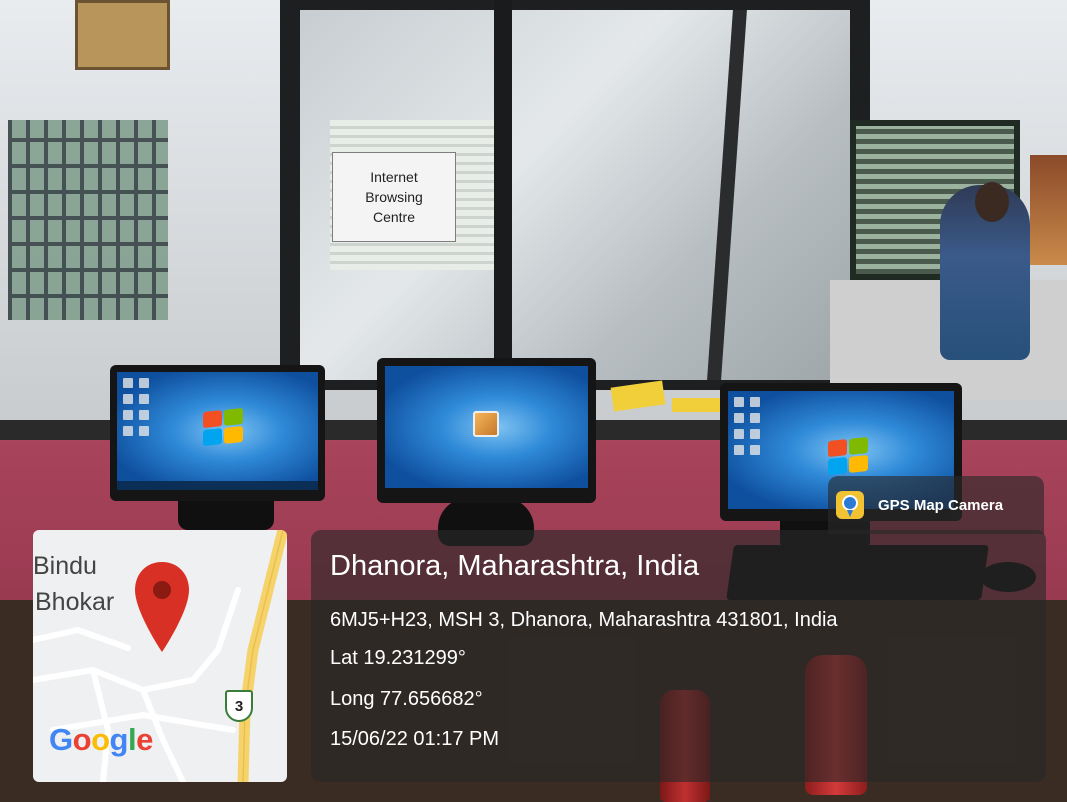 Image resolution: width=1067 pixels, height=802 pixels. What do you see at coordinates (160, 656) in the screenshot?
I see `map-thumbnail: Bindu Bhokar 3 Google` at bounding box center [160, 656].